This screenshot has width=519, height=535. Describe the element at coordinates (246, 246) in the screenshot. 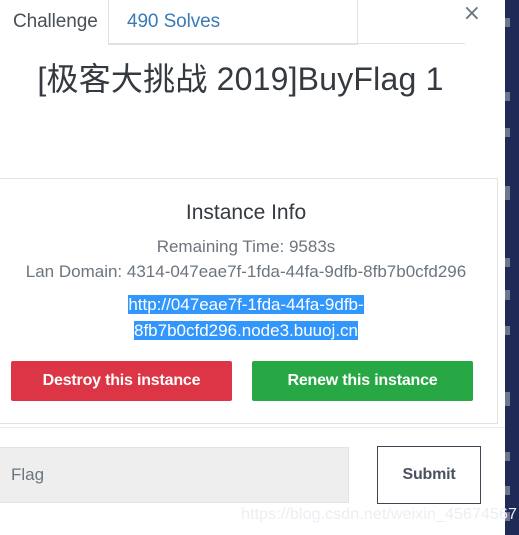

I see `remaining-time-text: Remaining Time: 9583s` at that location.